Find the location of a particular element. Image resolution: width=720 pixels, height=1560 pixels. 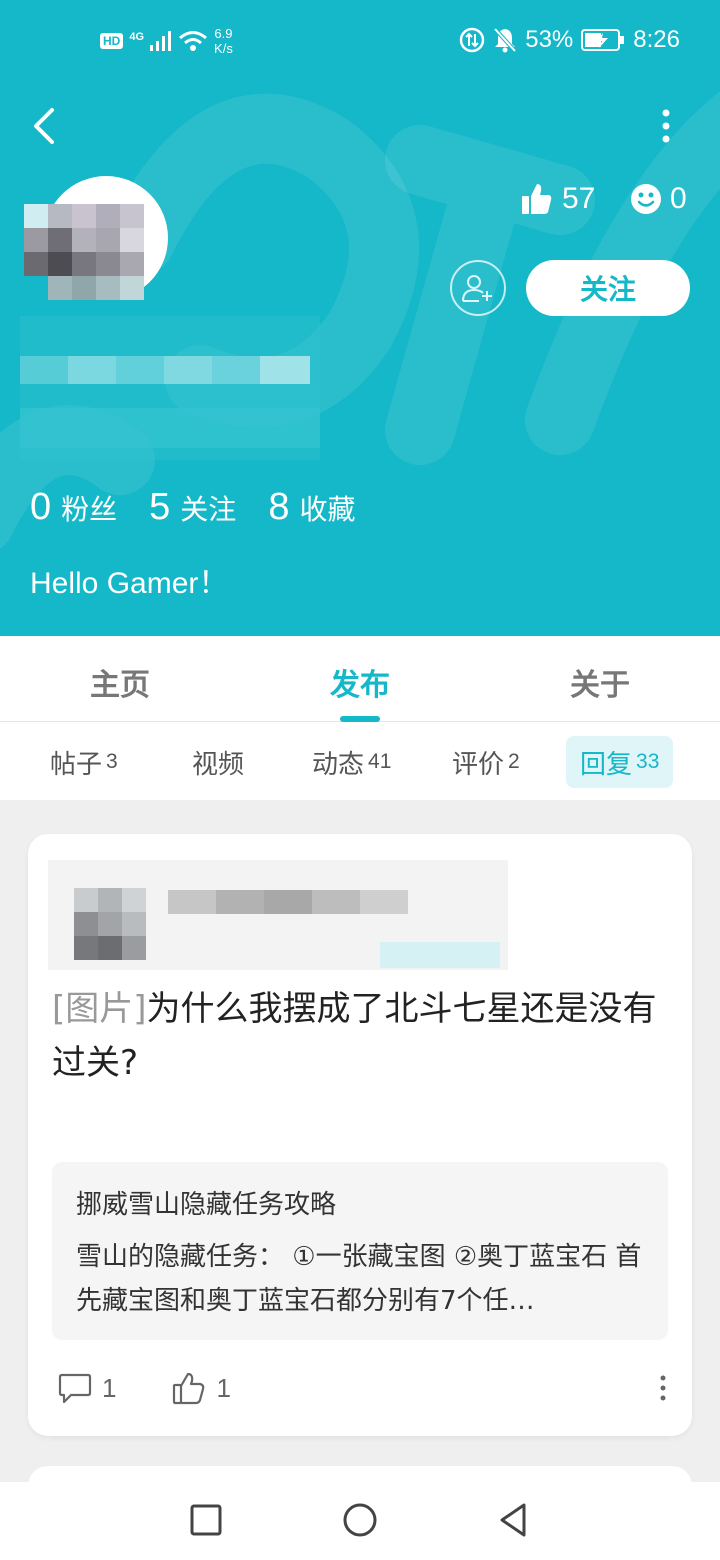

avatar is located at coordinates (99, 246).